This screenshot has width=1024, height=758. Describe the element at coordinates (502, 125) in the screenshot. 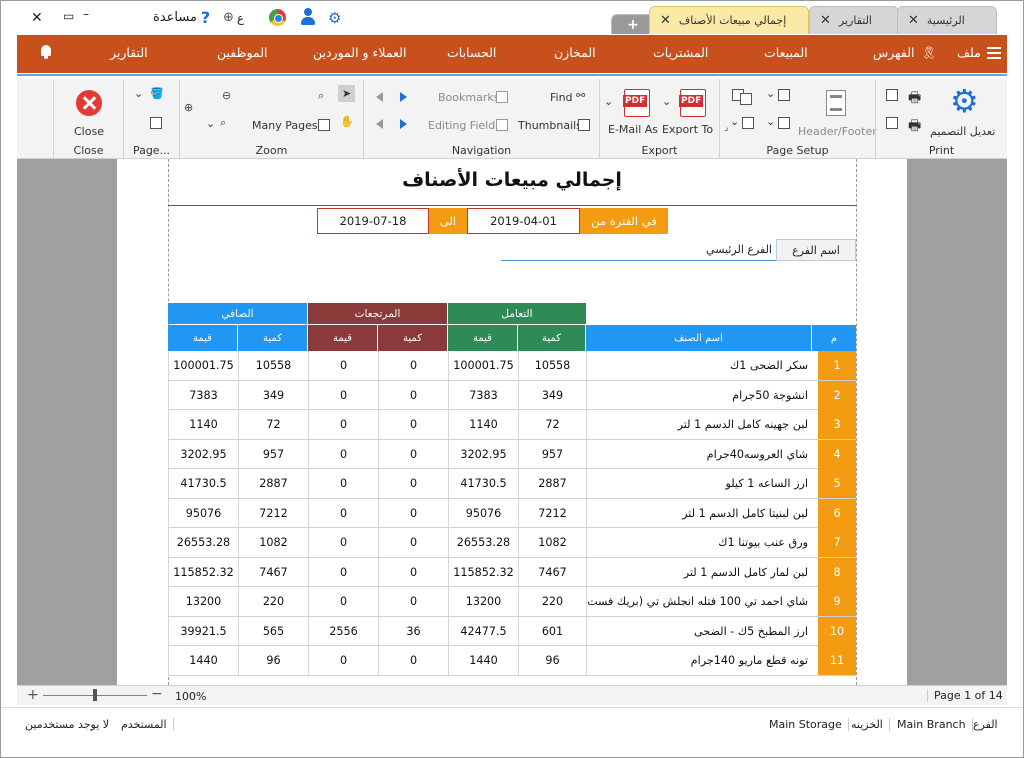

I see `editing-fields-icon` at that location.